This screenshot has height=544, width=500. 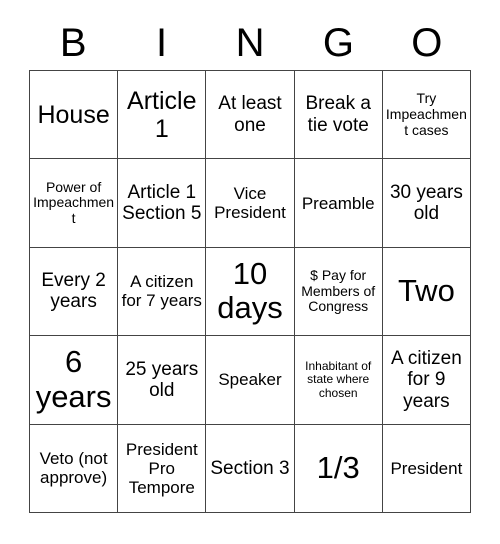 I want to click on bingo-cell: $ Pay for Members of Congress, so click(x=338, y=292).